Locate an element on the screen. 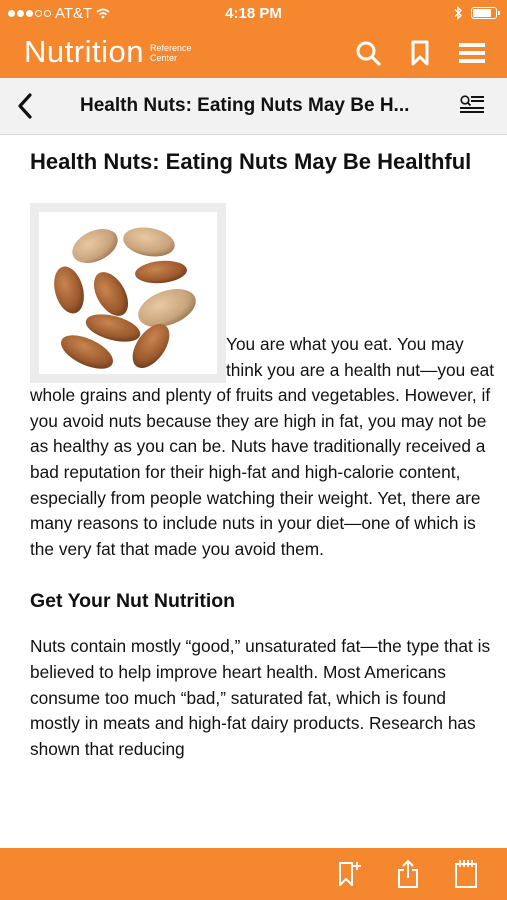  brand-logo: Nutrition Reference Center is located at coordinates (107, 52).